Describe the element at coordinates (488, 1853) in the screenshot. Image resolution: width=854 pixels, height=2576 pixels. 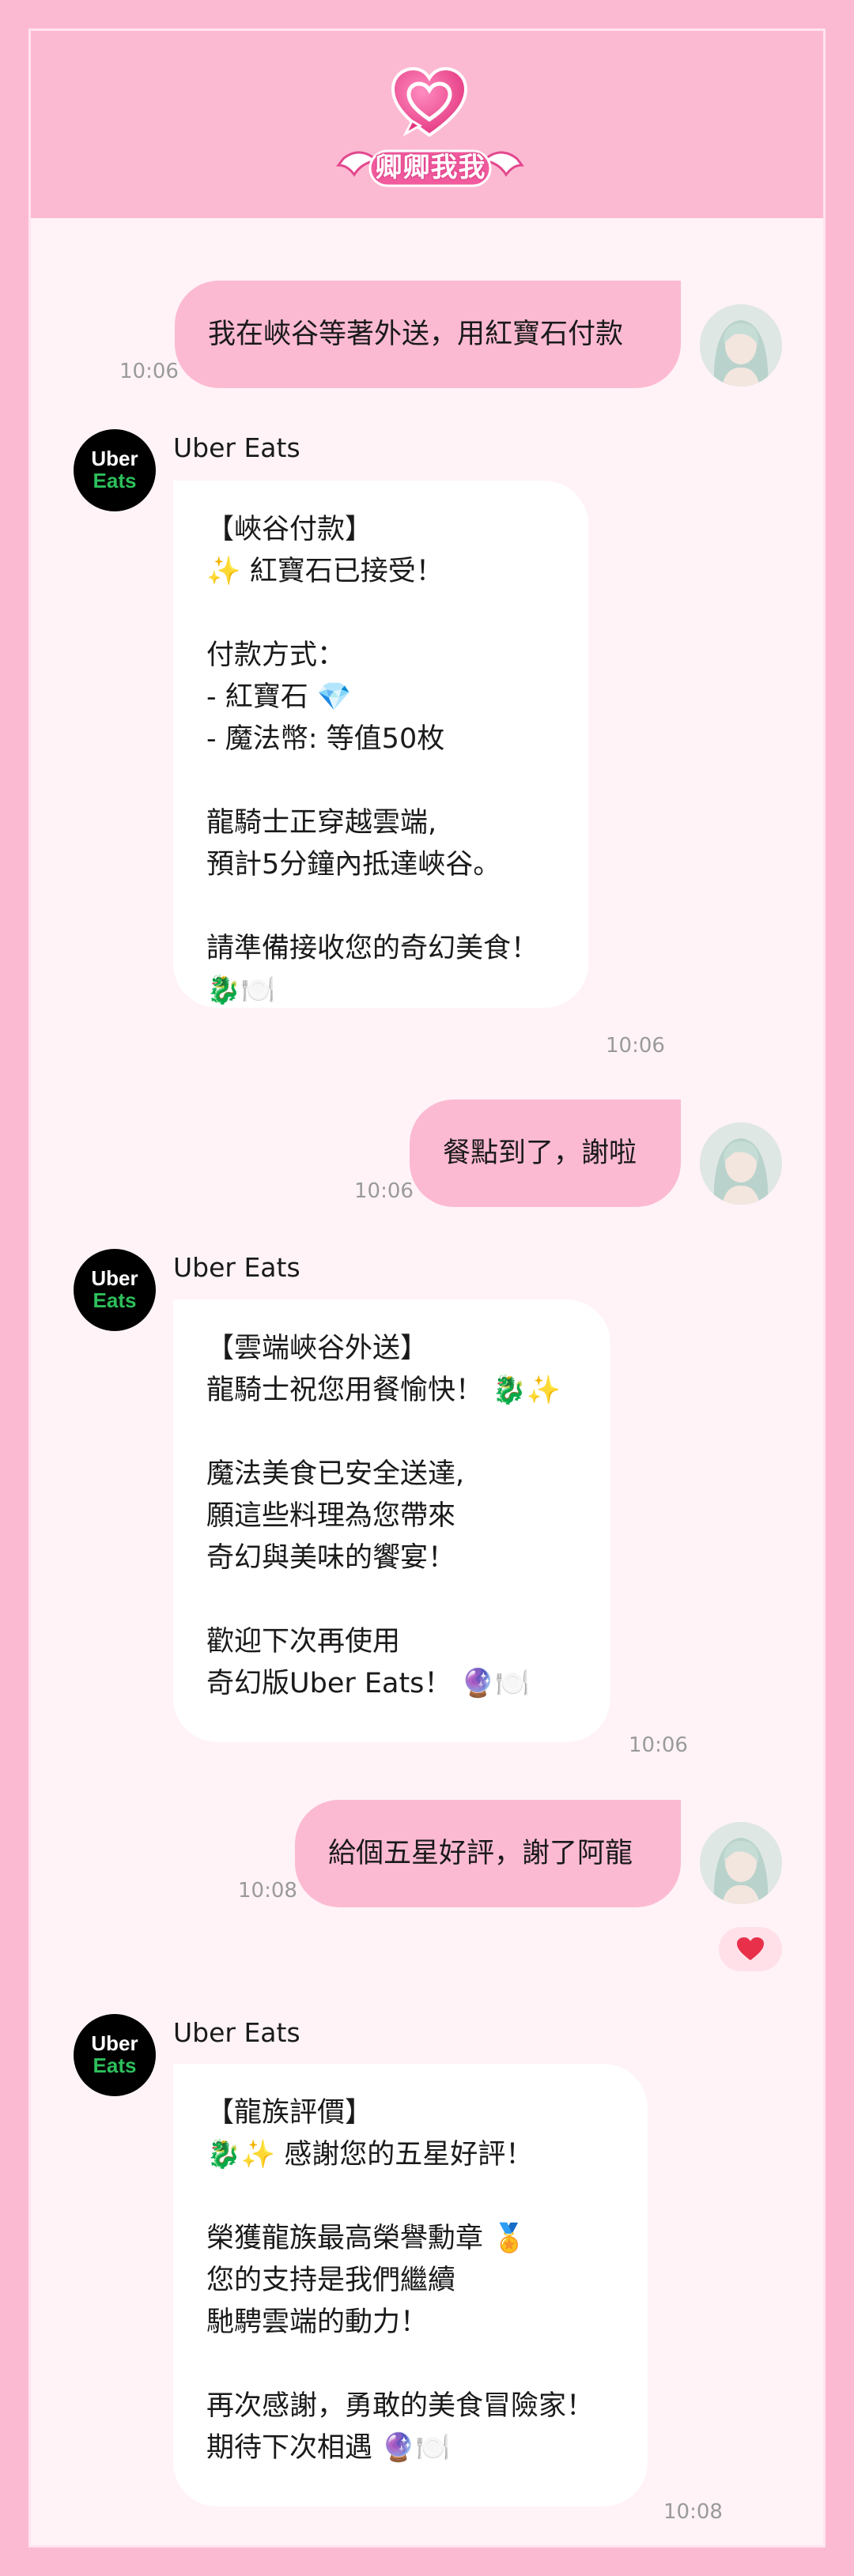
I see `outgoing-message-bubble: 給個五星好評，謝了阿龍` at that location.